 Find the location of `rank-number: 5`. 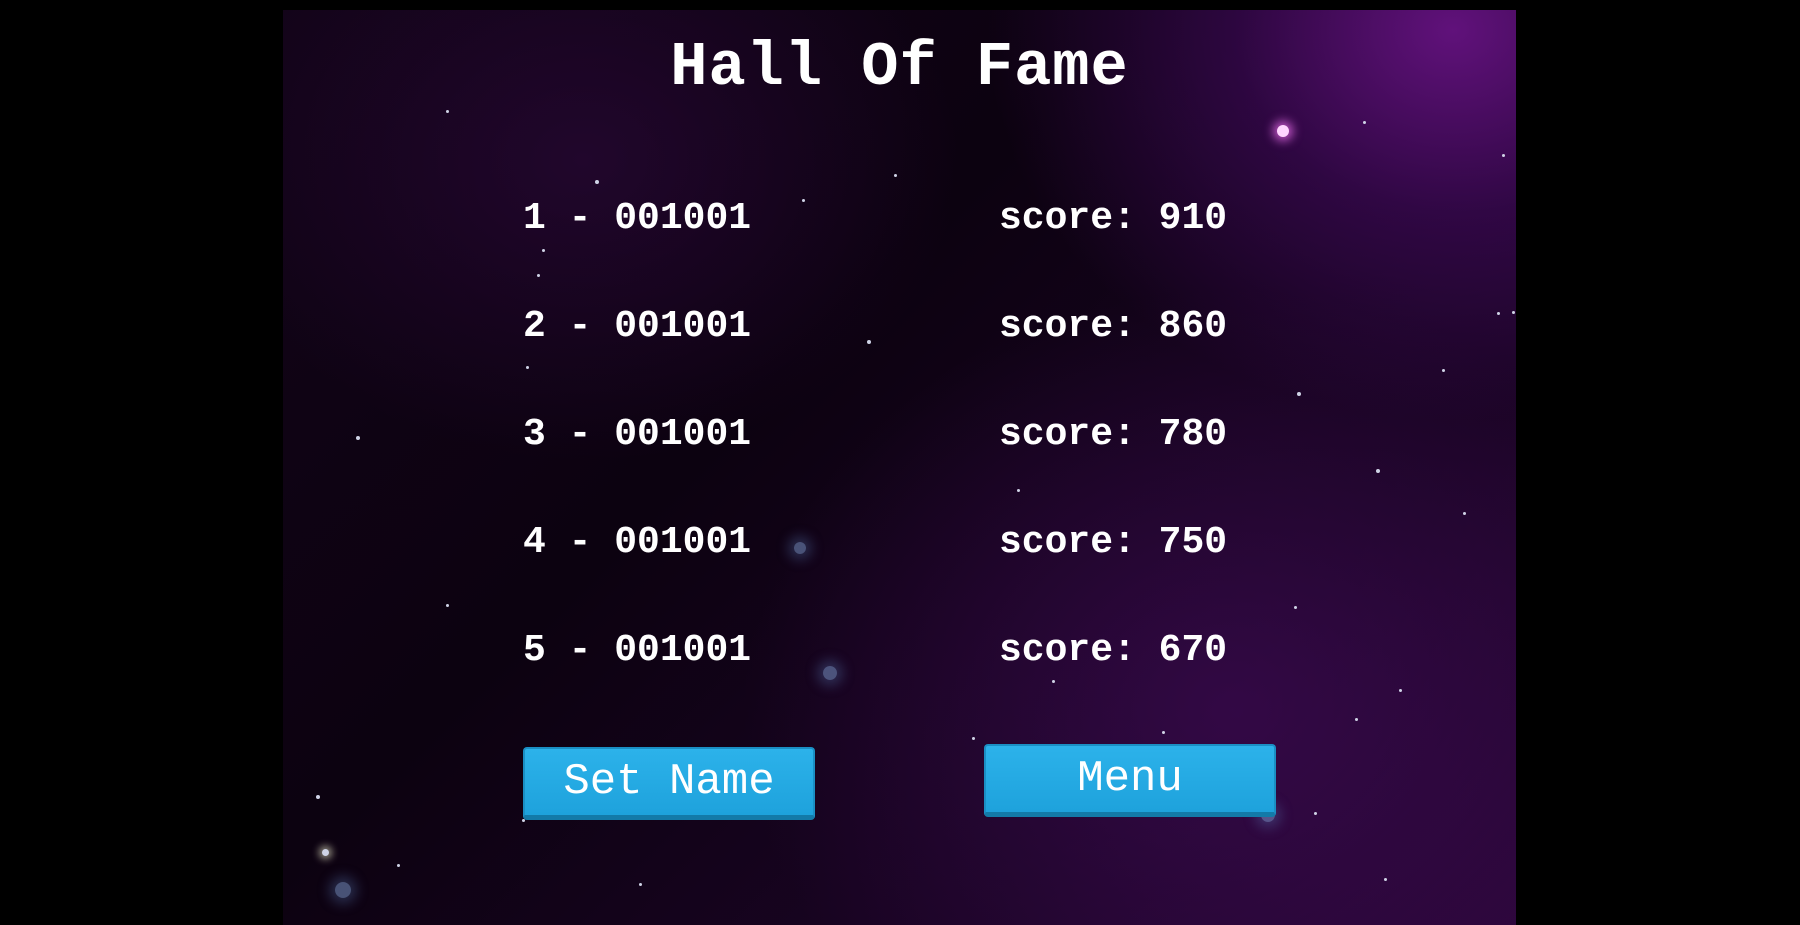

rank-number: 5 is located at coordinates (534, 650).